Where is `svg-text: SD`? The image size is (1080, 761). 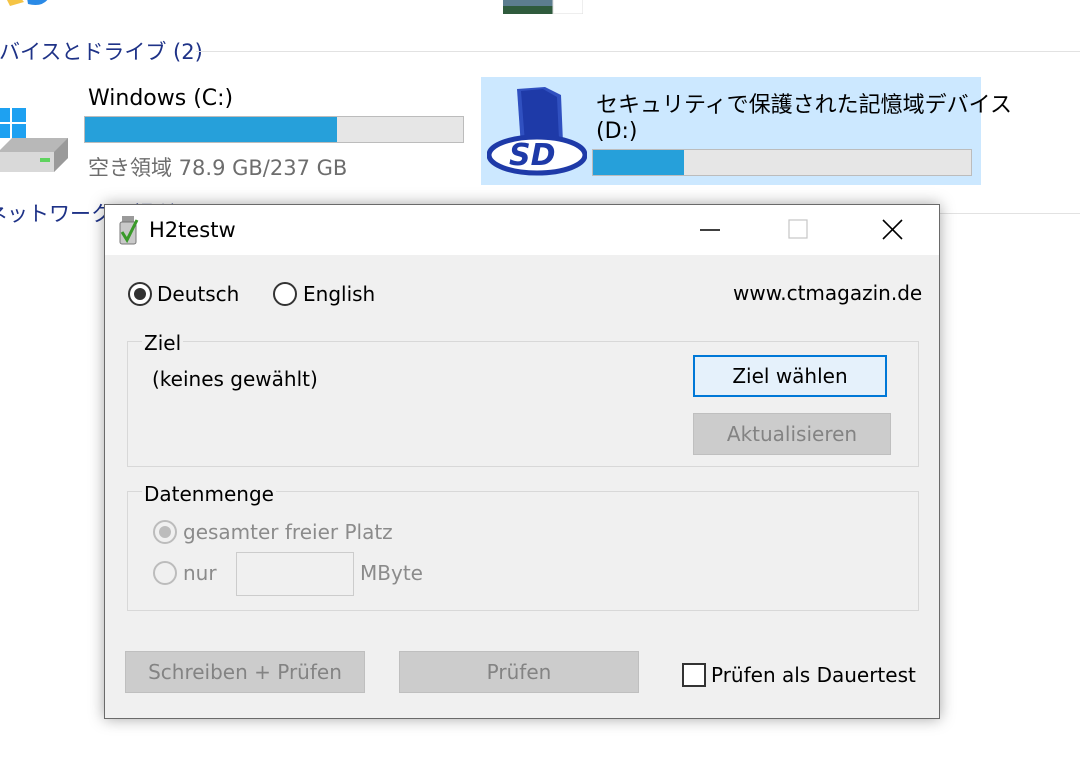 svg-text: SD is located at coordinates (532, 155).